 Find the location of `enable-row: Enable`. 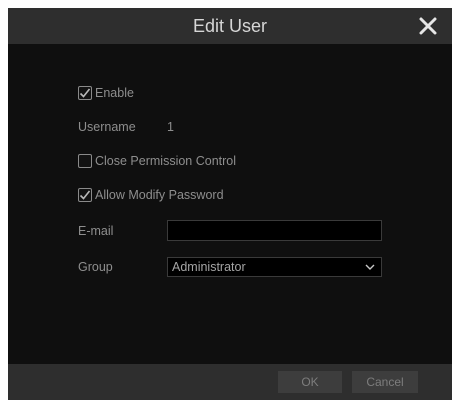

enable-row: Enable is located at coordinates (106, 93).